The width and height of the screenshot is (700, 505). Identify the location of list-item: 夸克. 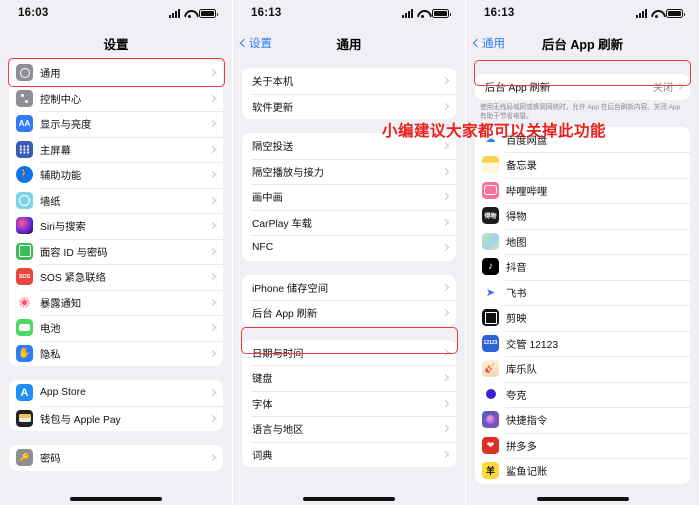
(582, 394).